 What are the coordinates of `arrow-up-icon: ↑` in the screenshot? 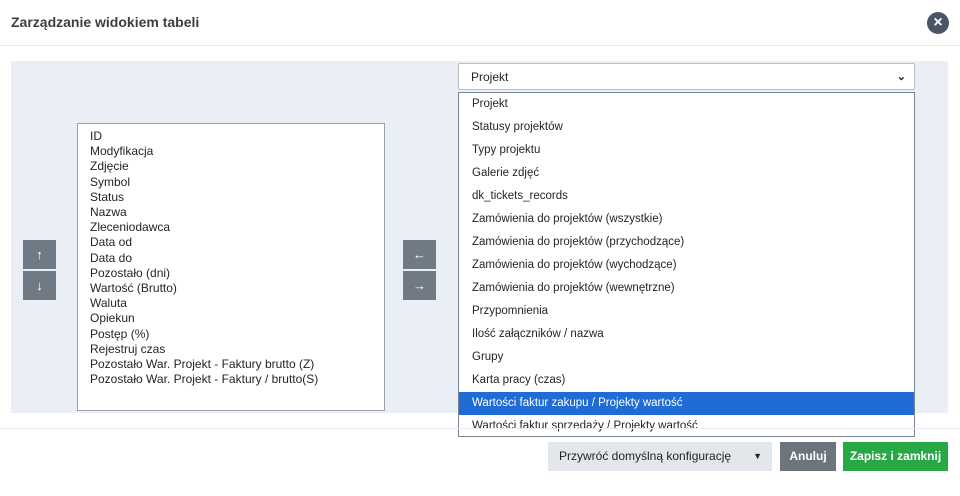 It's located at (39, 254).